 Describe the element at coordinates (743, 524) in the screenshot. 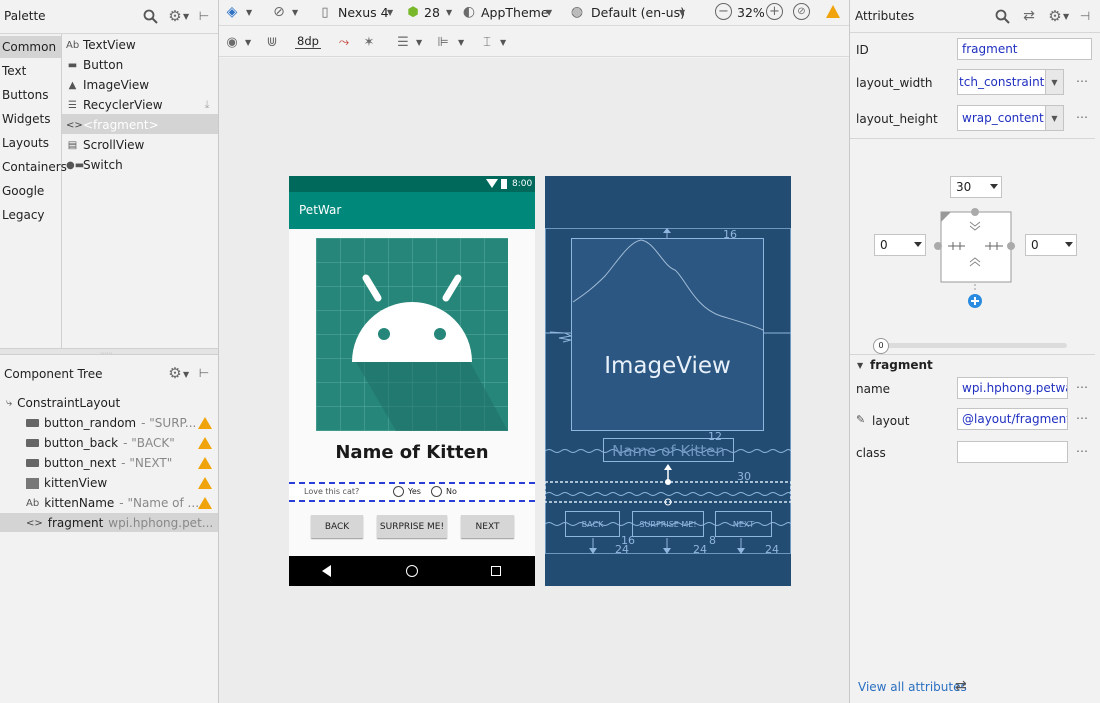

I see `blueprint-next-button: NEXT` at that location.